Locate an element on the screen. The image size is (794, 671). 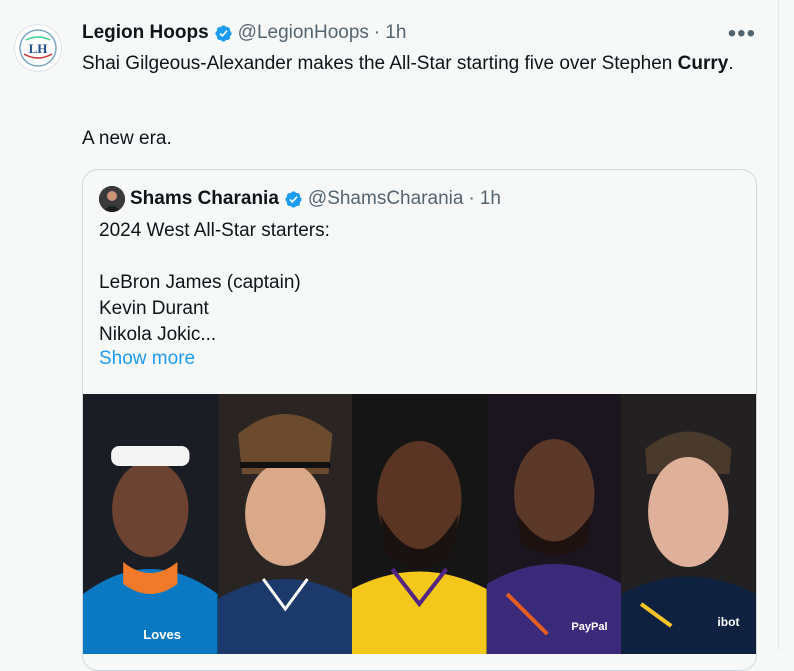
tweet-text-bold: Curry is located at coordinates (703, 63).